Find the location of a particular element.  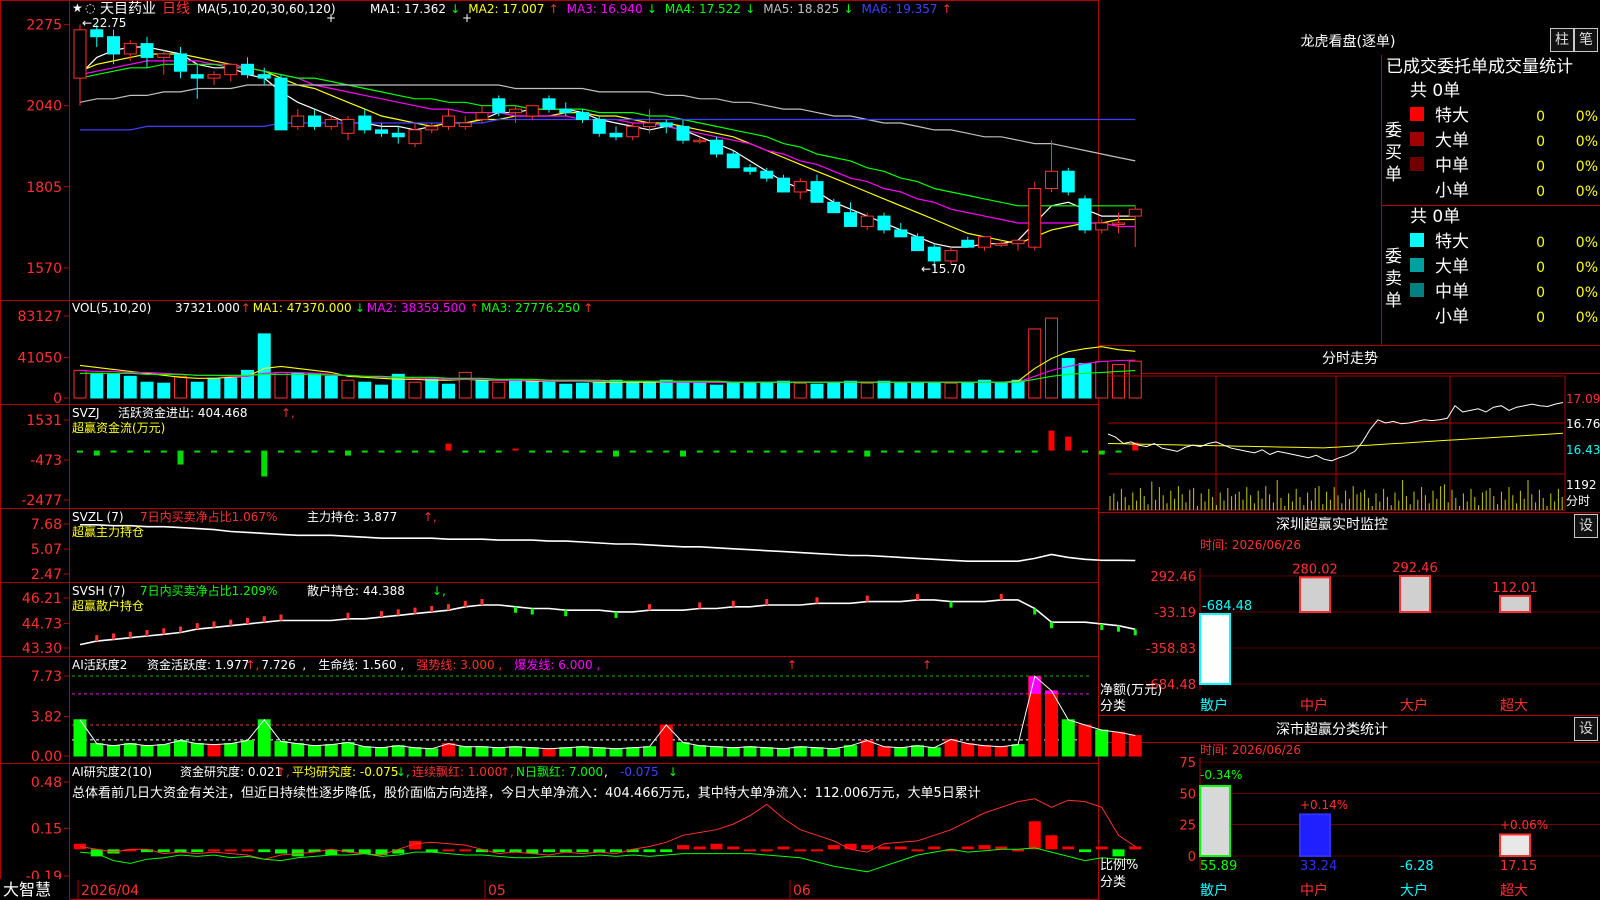

tab-tick-list: 笔 is located at coordinates (1586, 40).